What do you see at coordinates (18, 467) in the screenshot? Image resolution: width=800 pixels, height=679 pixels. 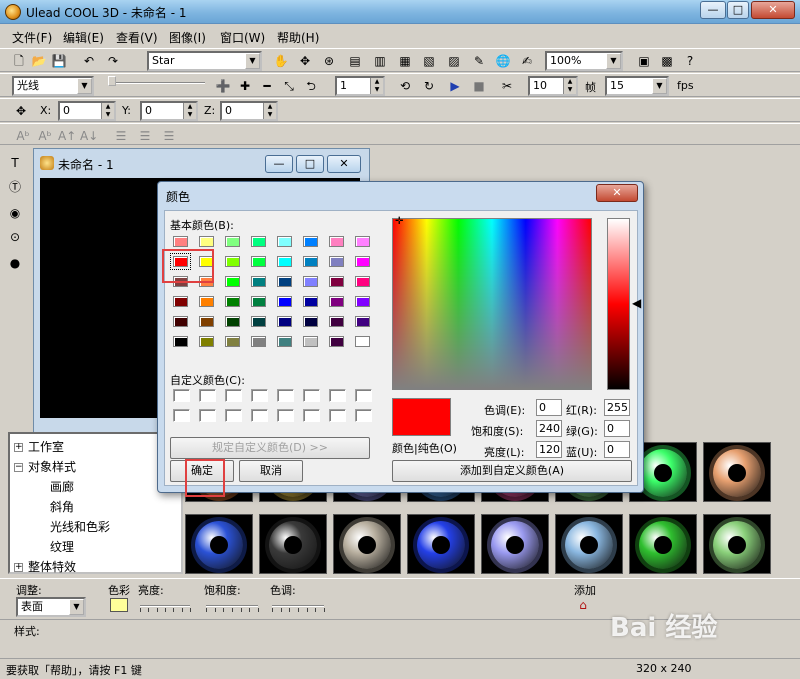 I see `collapse-icon: −` at bounding box center [18, 467].